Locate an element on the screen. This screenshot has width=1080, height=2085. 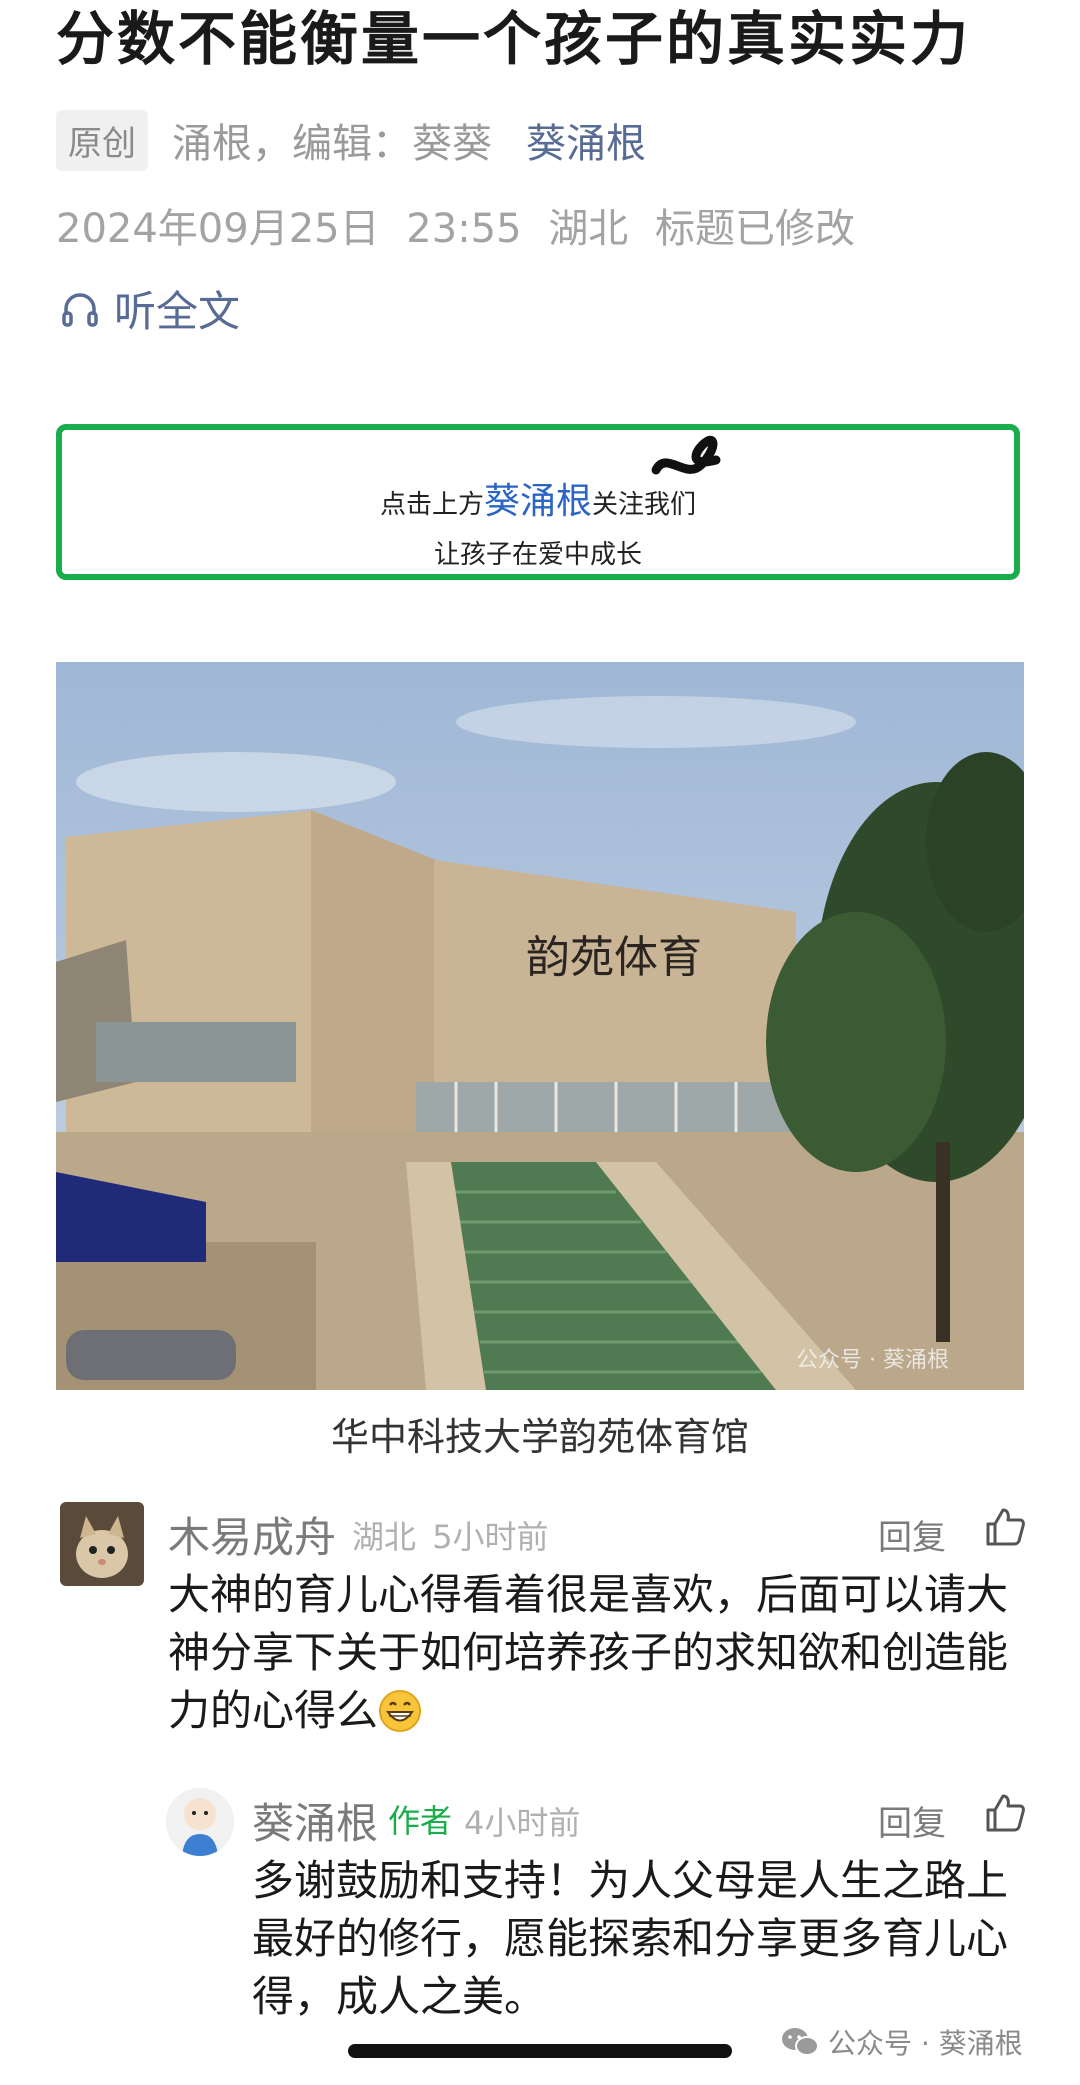
original-badge: 原创 is located at coordinates (102, 140).